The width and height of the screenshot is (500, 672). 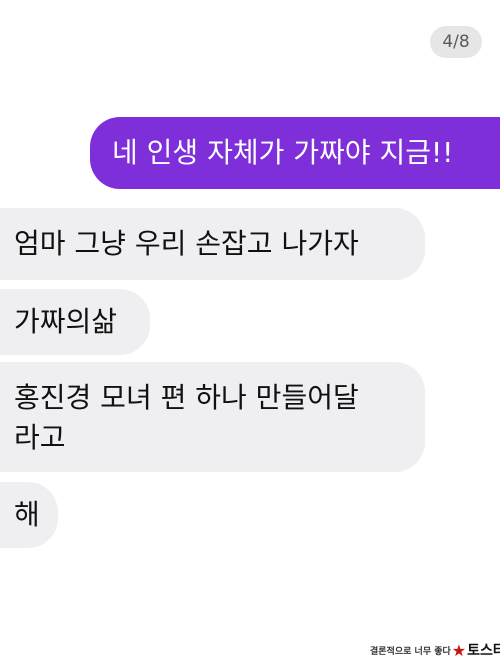 What do you see at coordinates (40, 437) in the screenshot?
I see `received-message-line: 라고` at bounding box center [40, 437].